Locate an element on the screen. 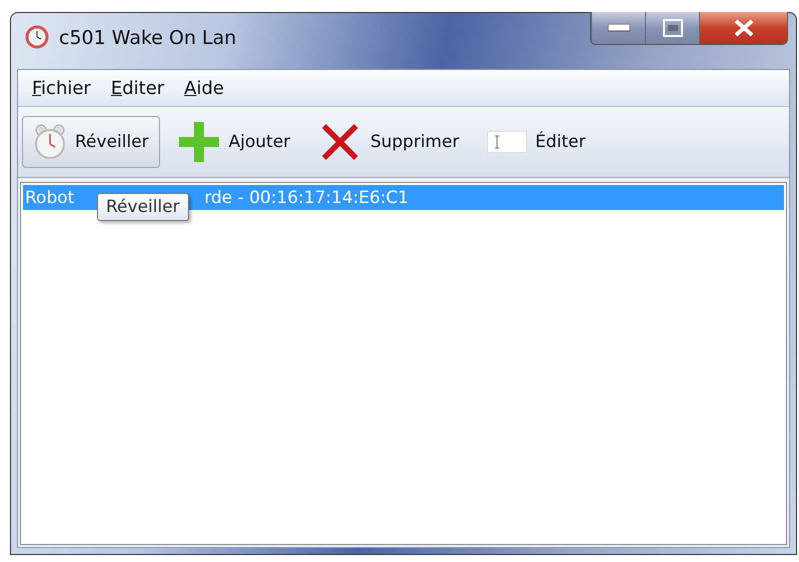 The width and height of the screenshot is (799, 562). maximize-button is located at coordinates (672, 28).